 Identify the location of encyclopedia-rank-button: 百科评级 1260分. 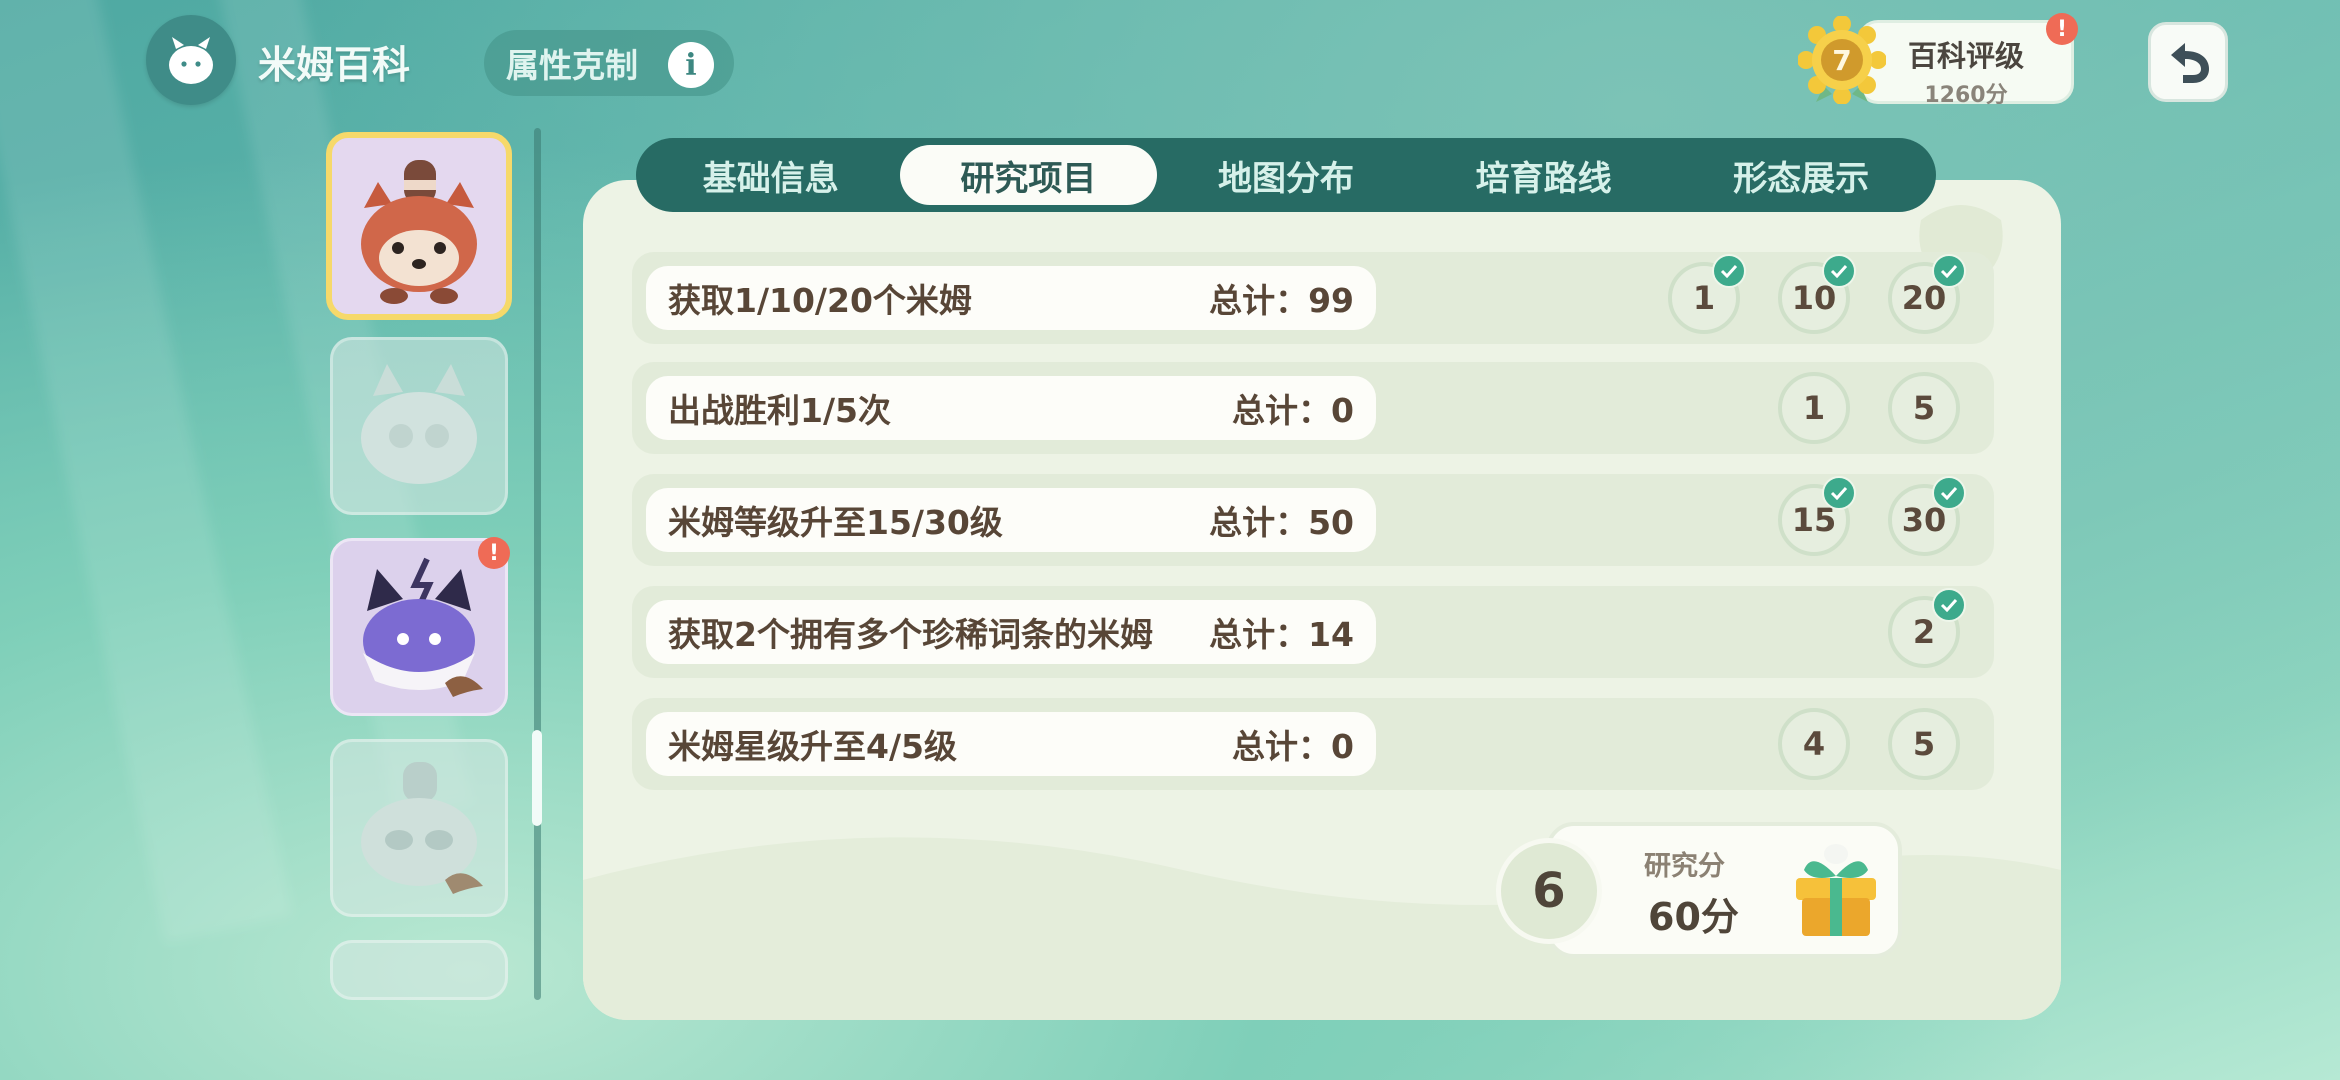
(1966, 64).